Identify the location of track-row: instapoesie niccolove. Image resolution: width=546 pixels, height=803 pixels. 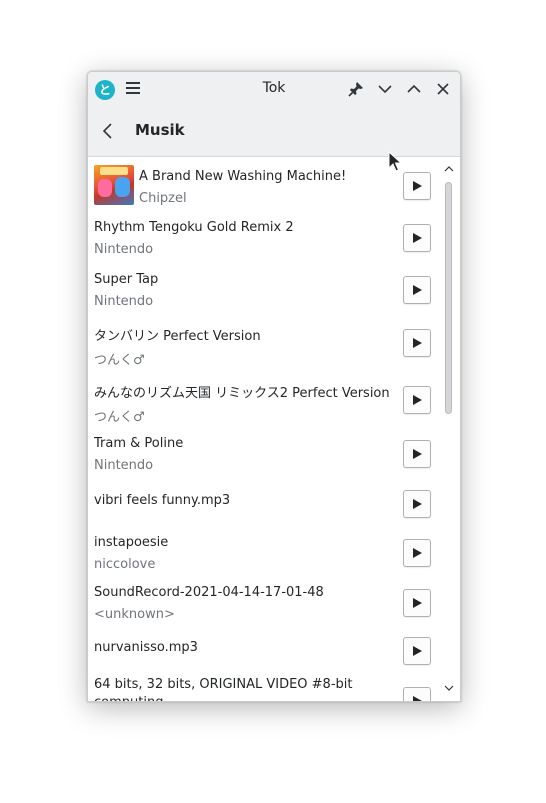
(263, 549).